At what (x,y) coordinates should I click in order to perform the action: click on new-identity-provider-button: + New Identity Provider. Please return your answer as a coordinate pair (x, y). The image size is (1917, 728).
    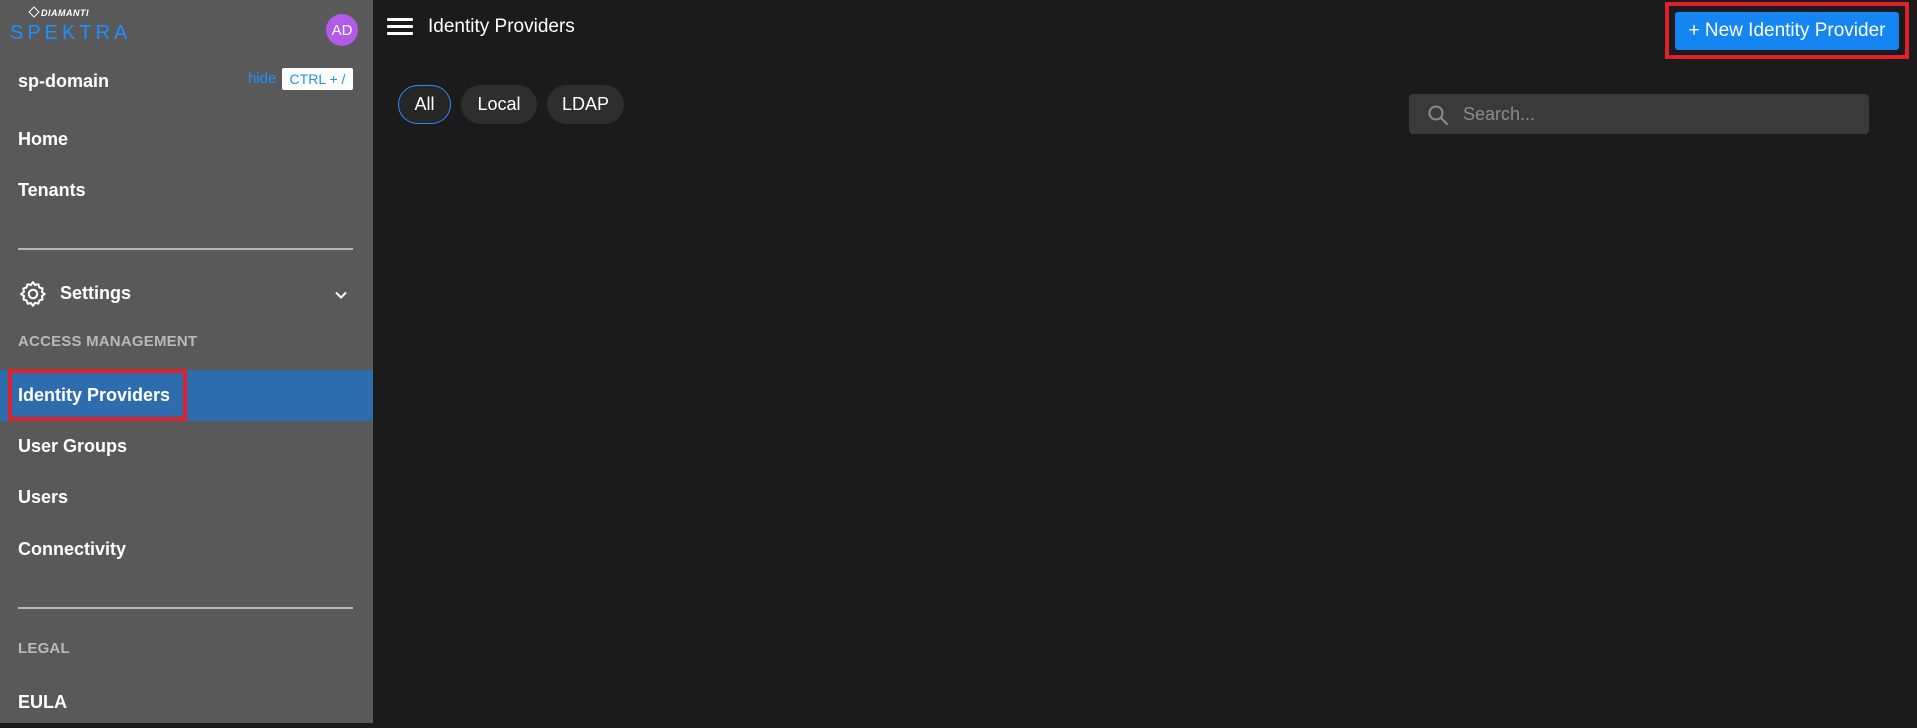
    Looking at the image, I should click on (1787, 31).